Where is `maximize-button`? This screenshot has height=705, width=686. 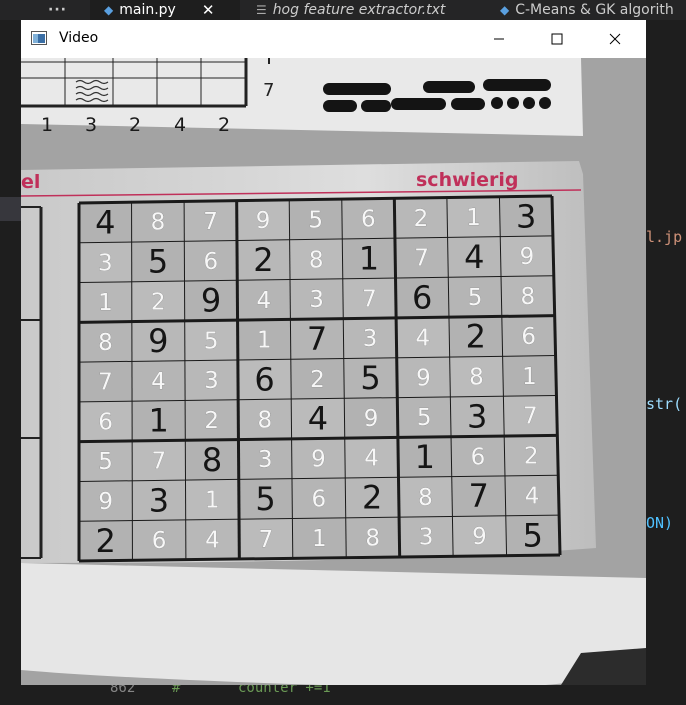 maximize-button is located at coordinates (557, 39).